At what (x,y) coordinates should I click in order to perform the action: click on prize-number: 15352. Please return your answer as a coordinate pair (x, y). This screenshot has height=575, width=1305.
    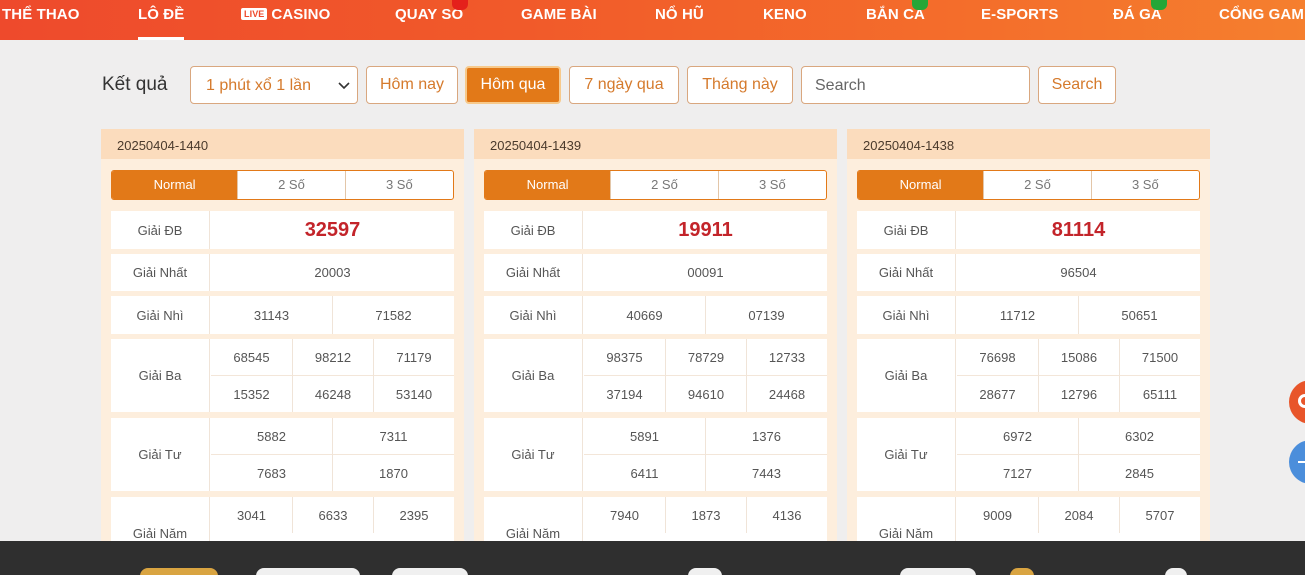
    Looking at the image, I should click on (251, 393).